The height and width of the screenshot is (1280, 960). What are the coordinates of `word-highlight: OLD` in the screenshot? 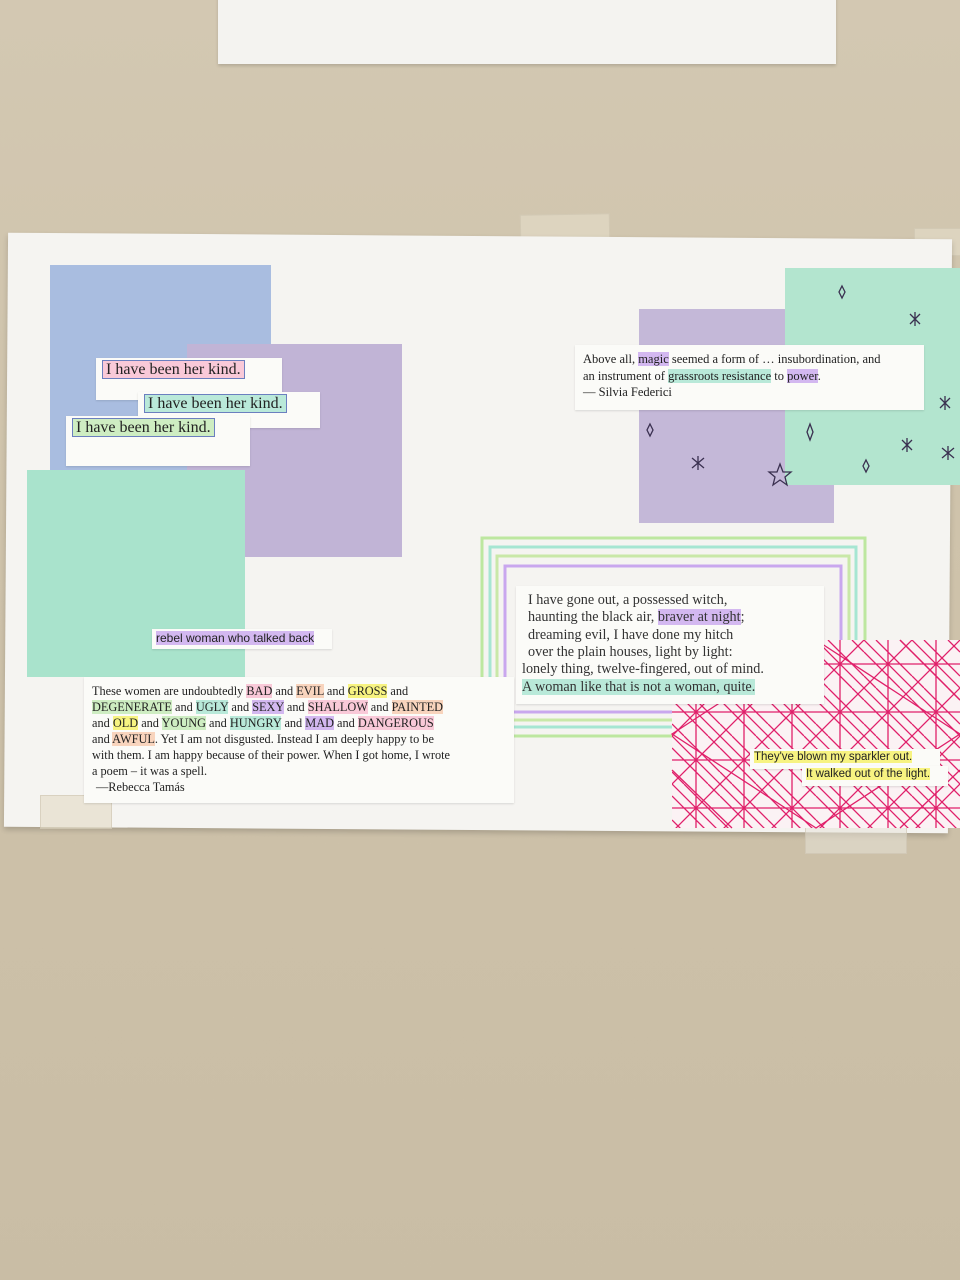 It's located at (125, 722).